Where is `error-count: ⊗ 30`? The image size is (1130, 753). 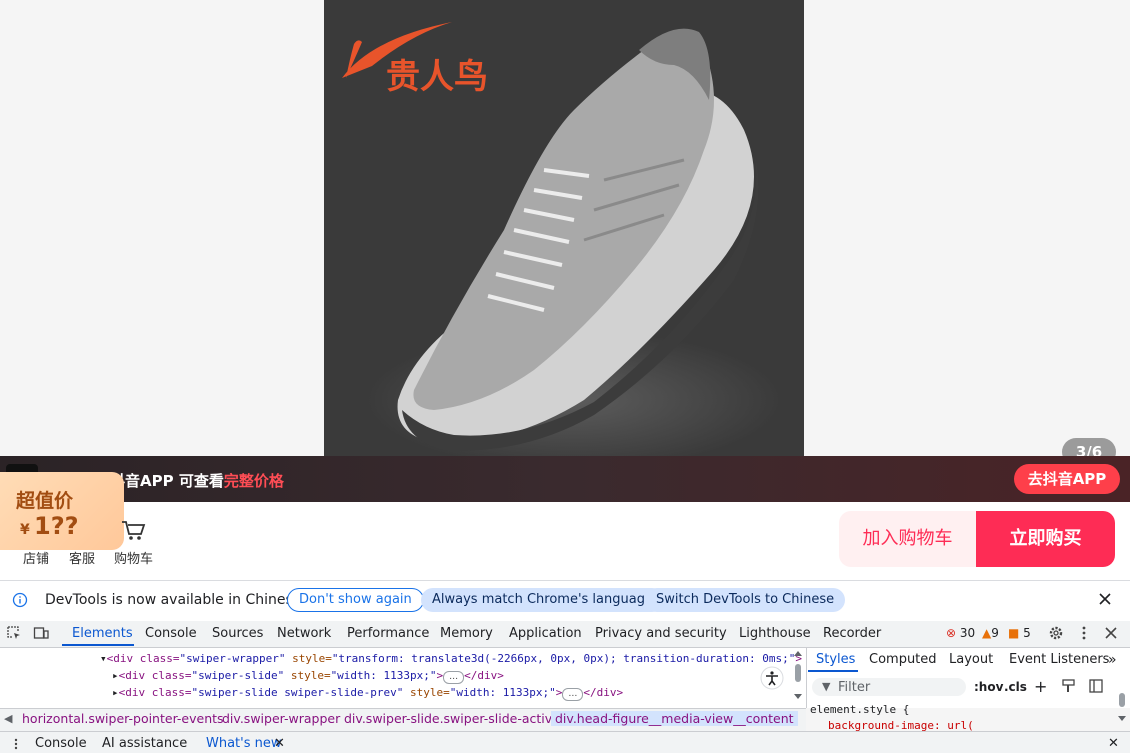
error-count: ⊗ 30 is located at coordinates (960, 633).